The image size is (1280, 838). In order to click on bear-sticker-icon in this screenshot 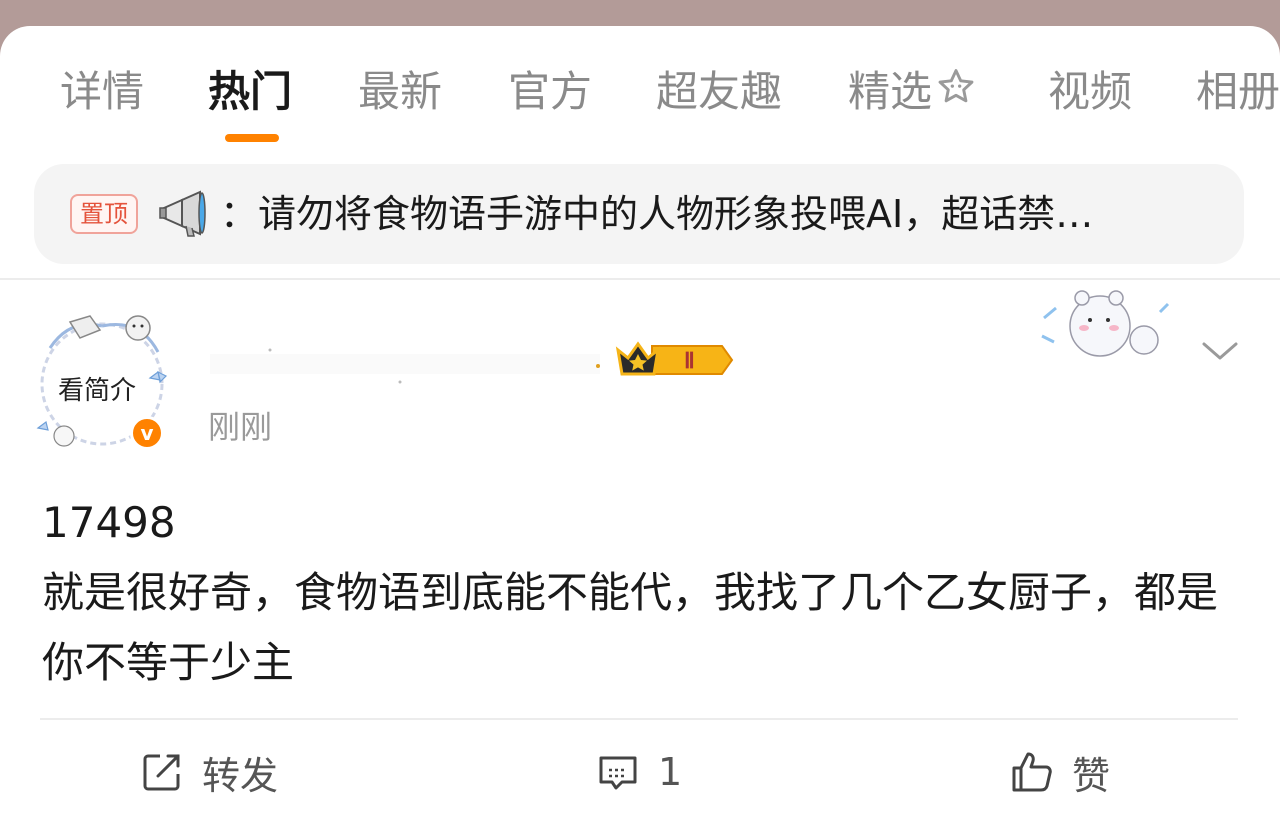, I will do `click(1105, 323)`.